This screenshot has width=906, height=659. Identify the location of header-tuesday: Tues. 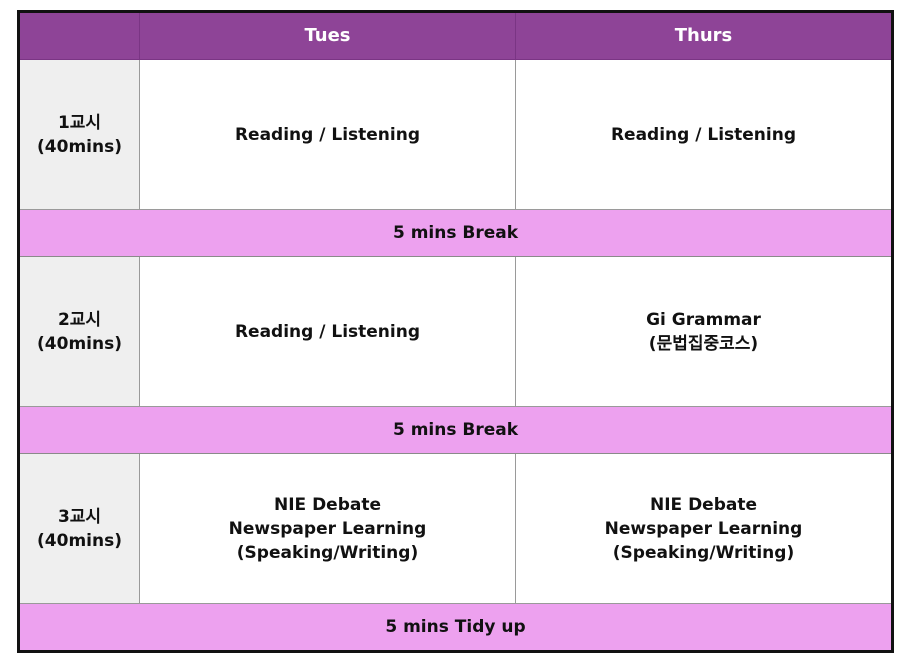
(327, 35).